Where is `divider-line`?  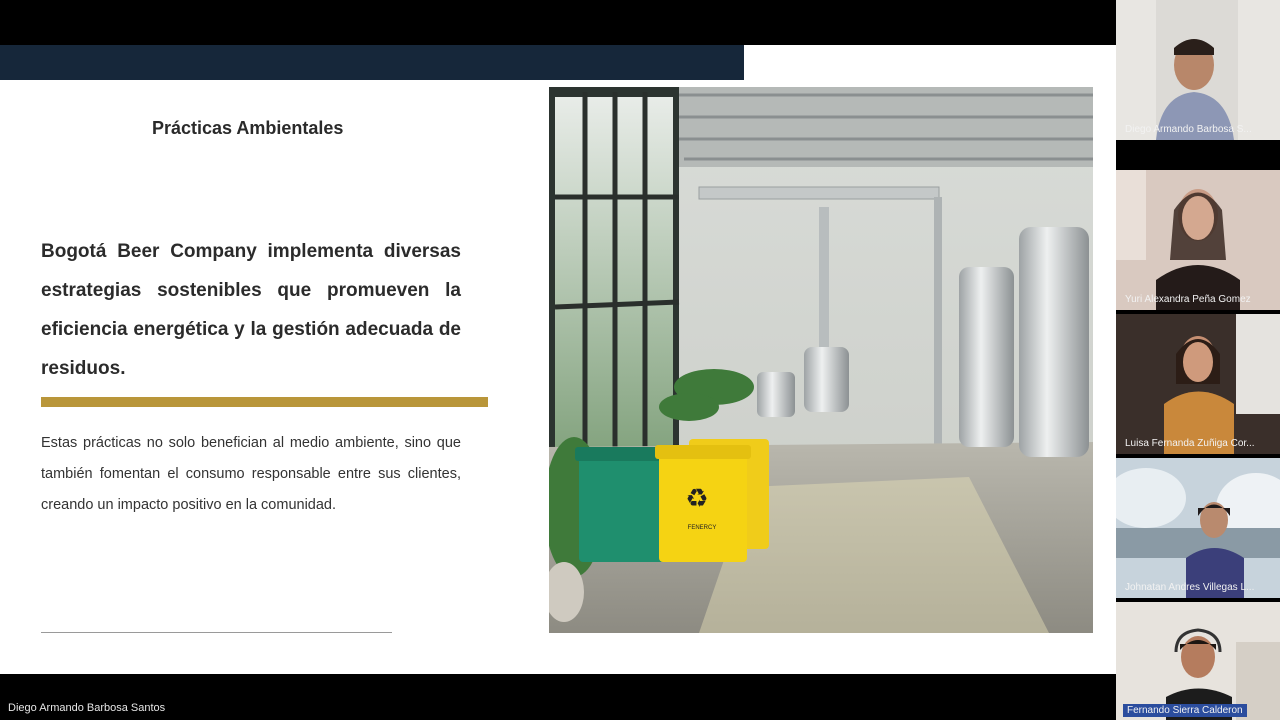 divider-line is located at coordinates (216, 632).